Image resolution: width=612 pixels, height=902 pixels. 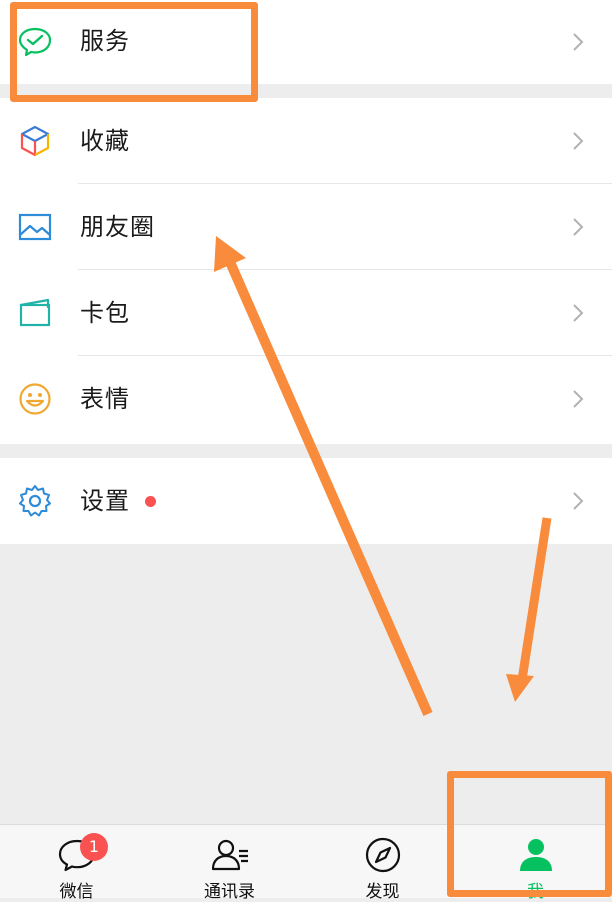 I want to click on gear-icon, so click(x=35, y=501).